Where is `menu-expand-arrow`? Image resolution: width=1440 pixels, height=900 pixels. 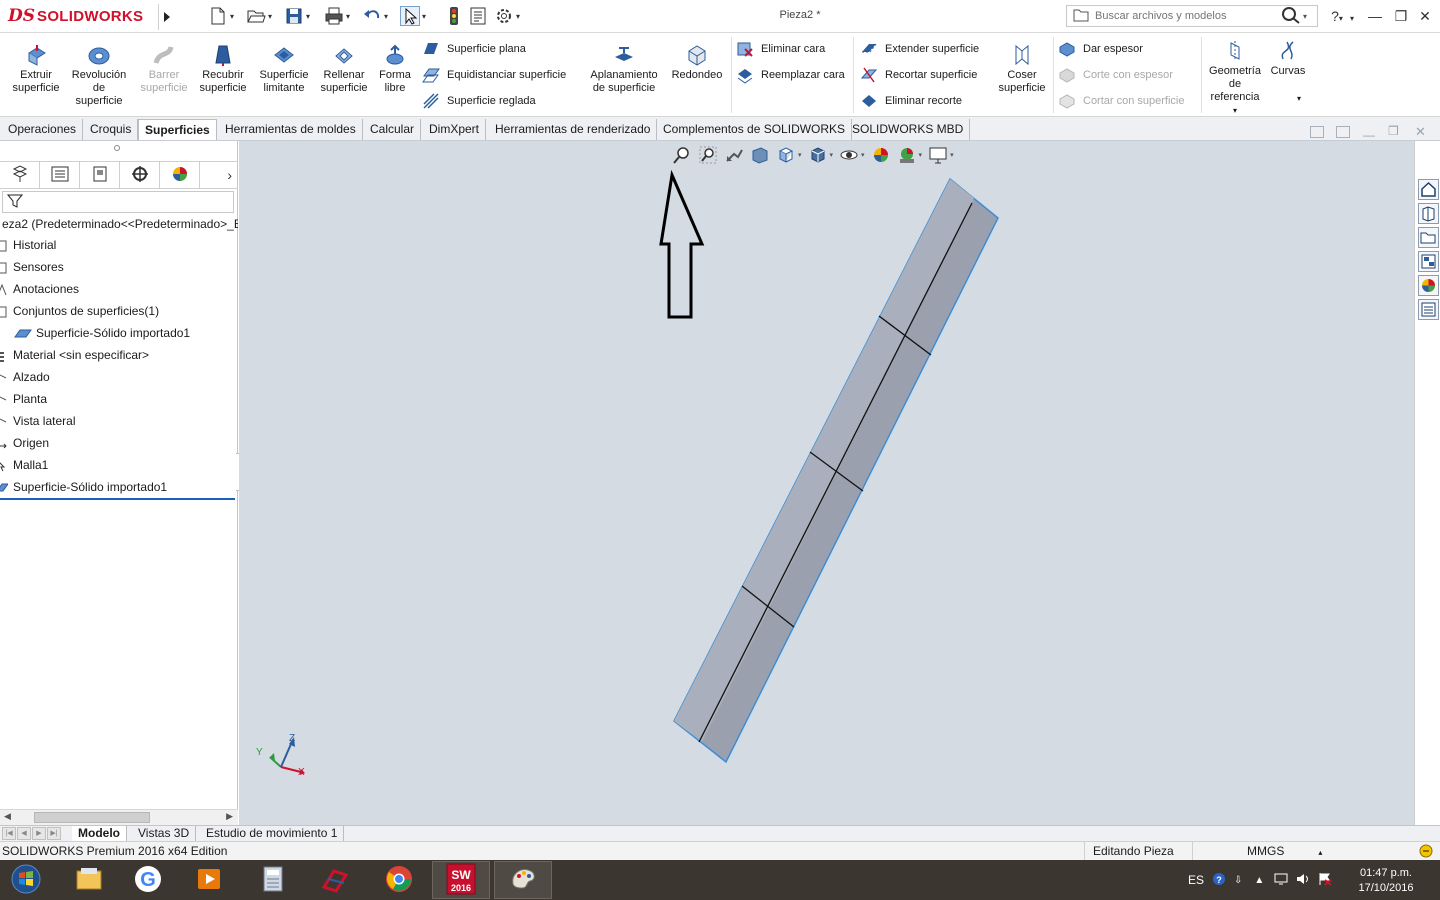
menu-expand-arrow is located at coordinates (166, 17).